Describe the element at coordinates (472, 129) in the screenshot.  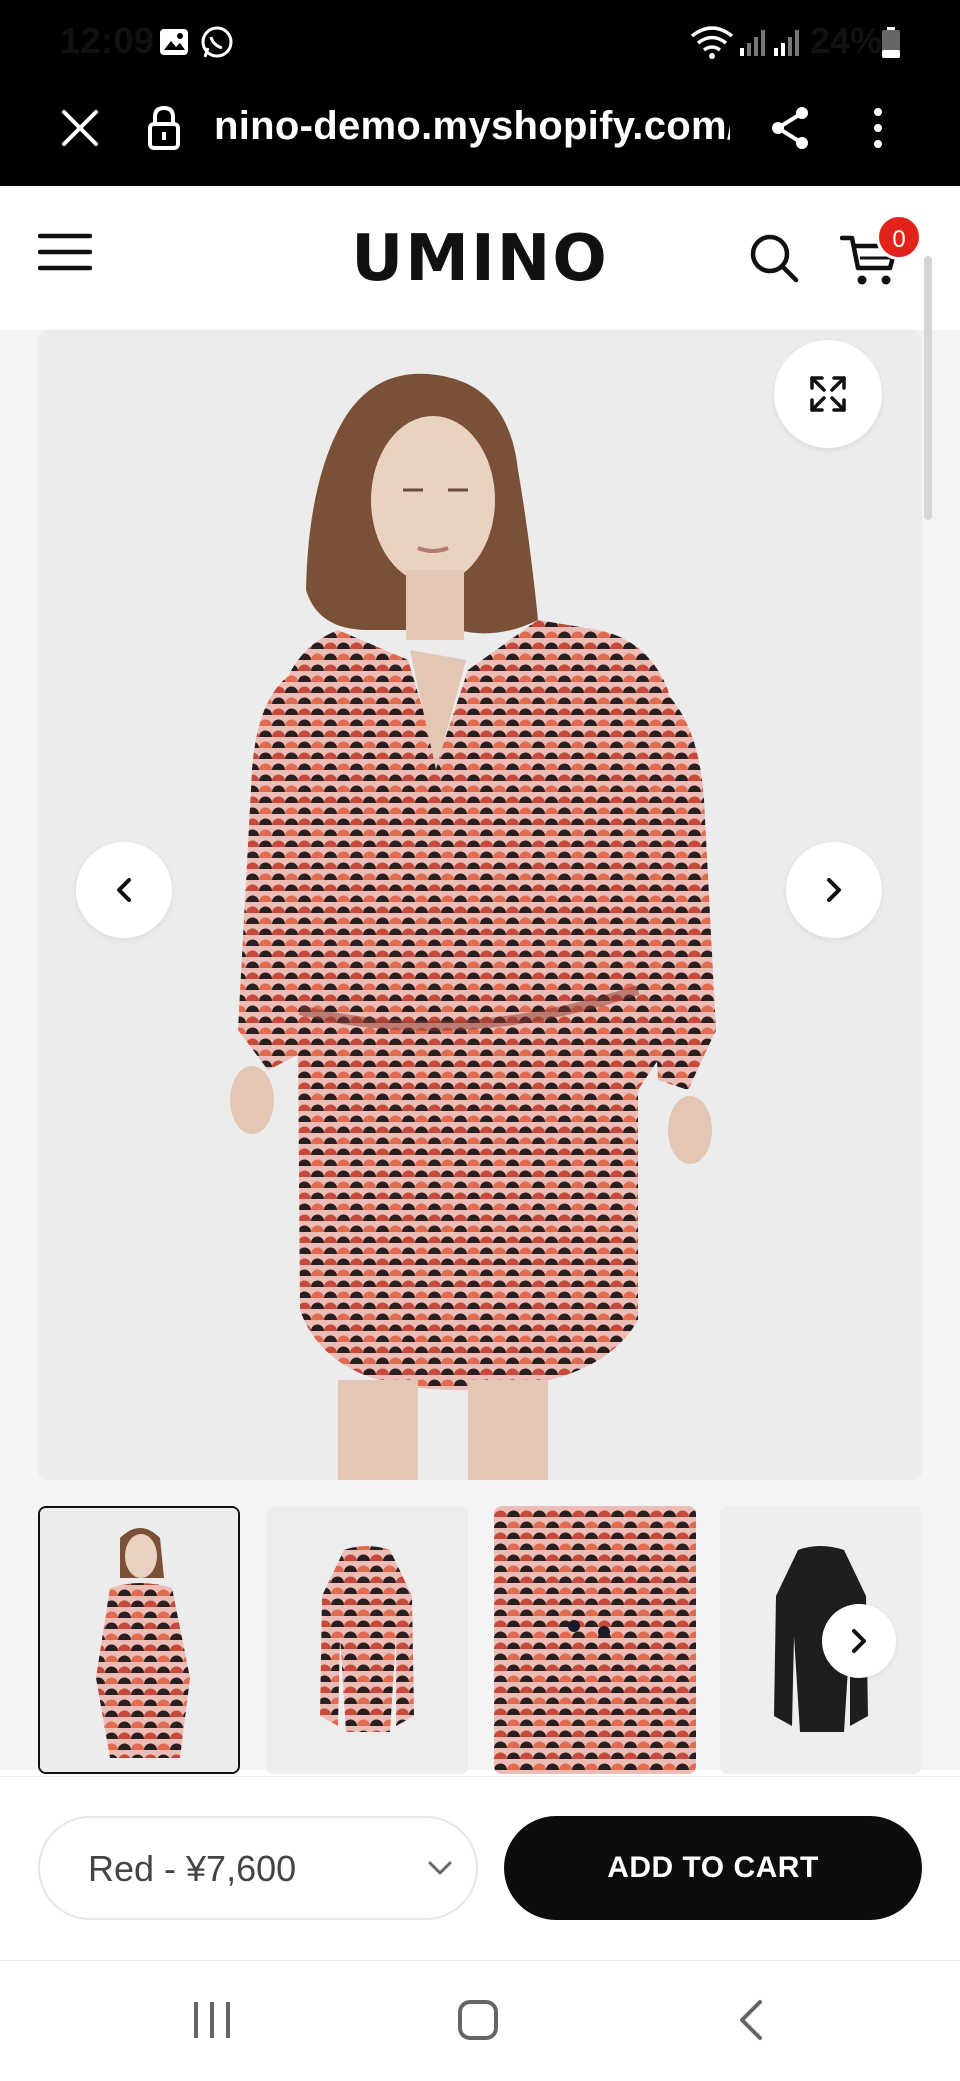
I see `url-bar: nino-demo.myshopify.com/e` at that location.